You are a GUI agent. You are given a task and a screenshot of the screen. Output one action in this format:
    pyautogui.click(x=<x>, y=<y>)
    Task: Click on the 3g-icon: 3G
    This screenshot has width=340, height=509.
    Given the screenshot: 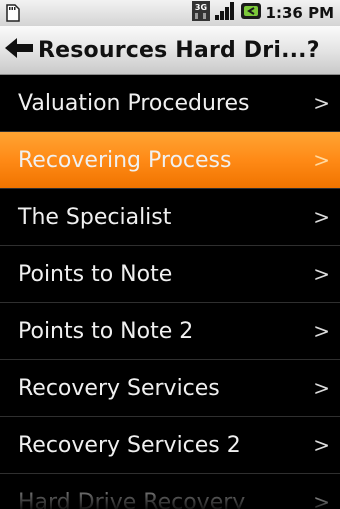 What is the action you would take?
    pyautogui.click(x=200, y=13)
    